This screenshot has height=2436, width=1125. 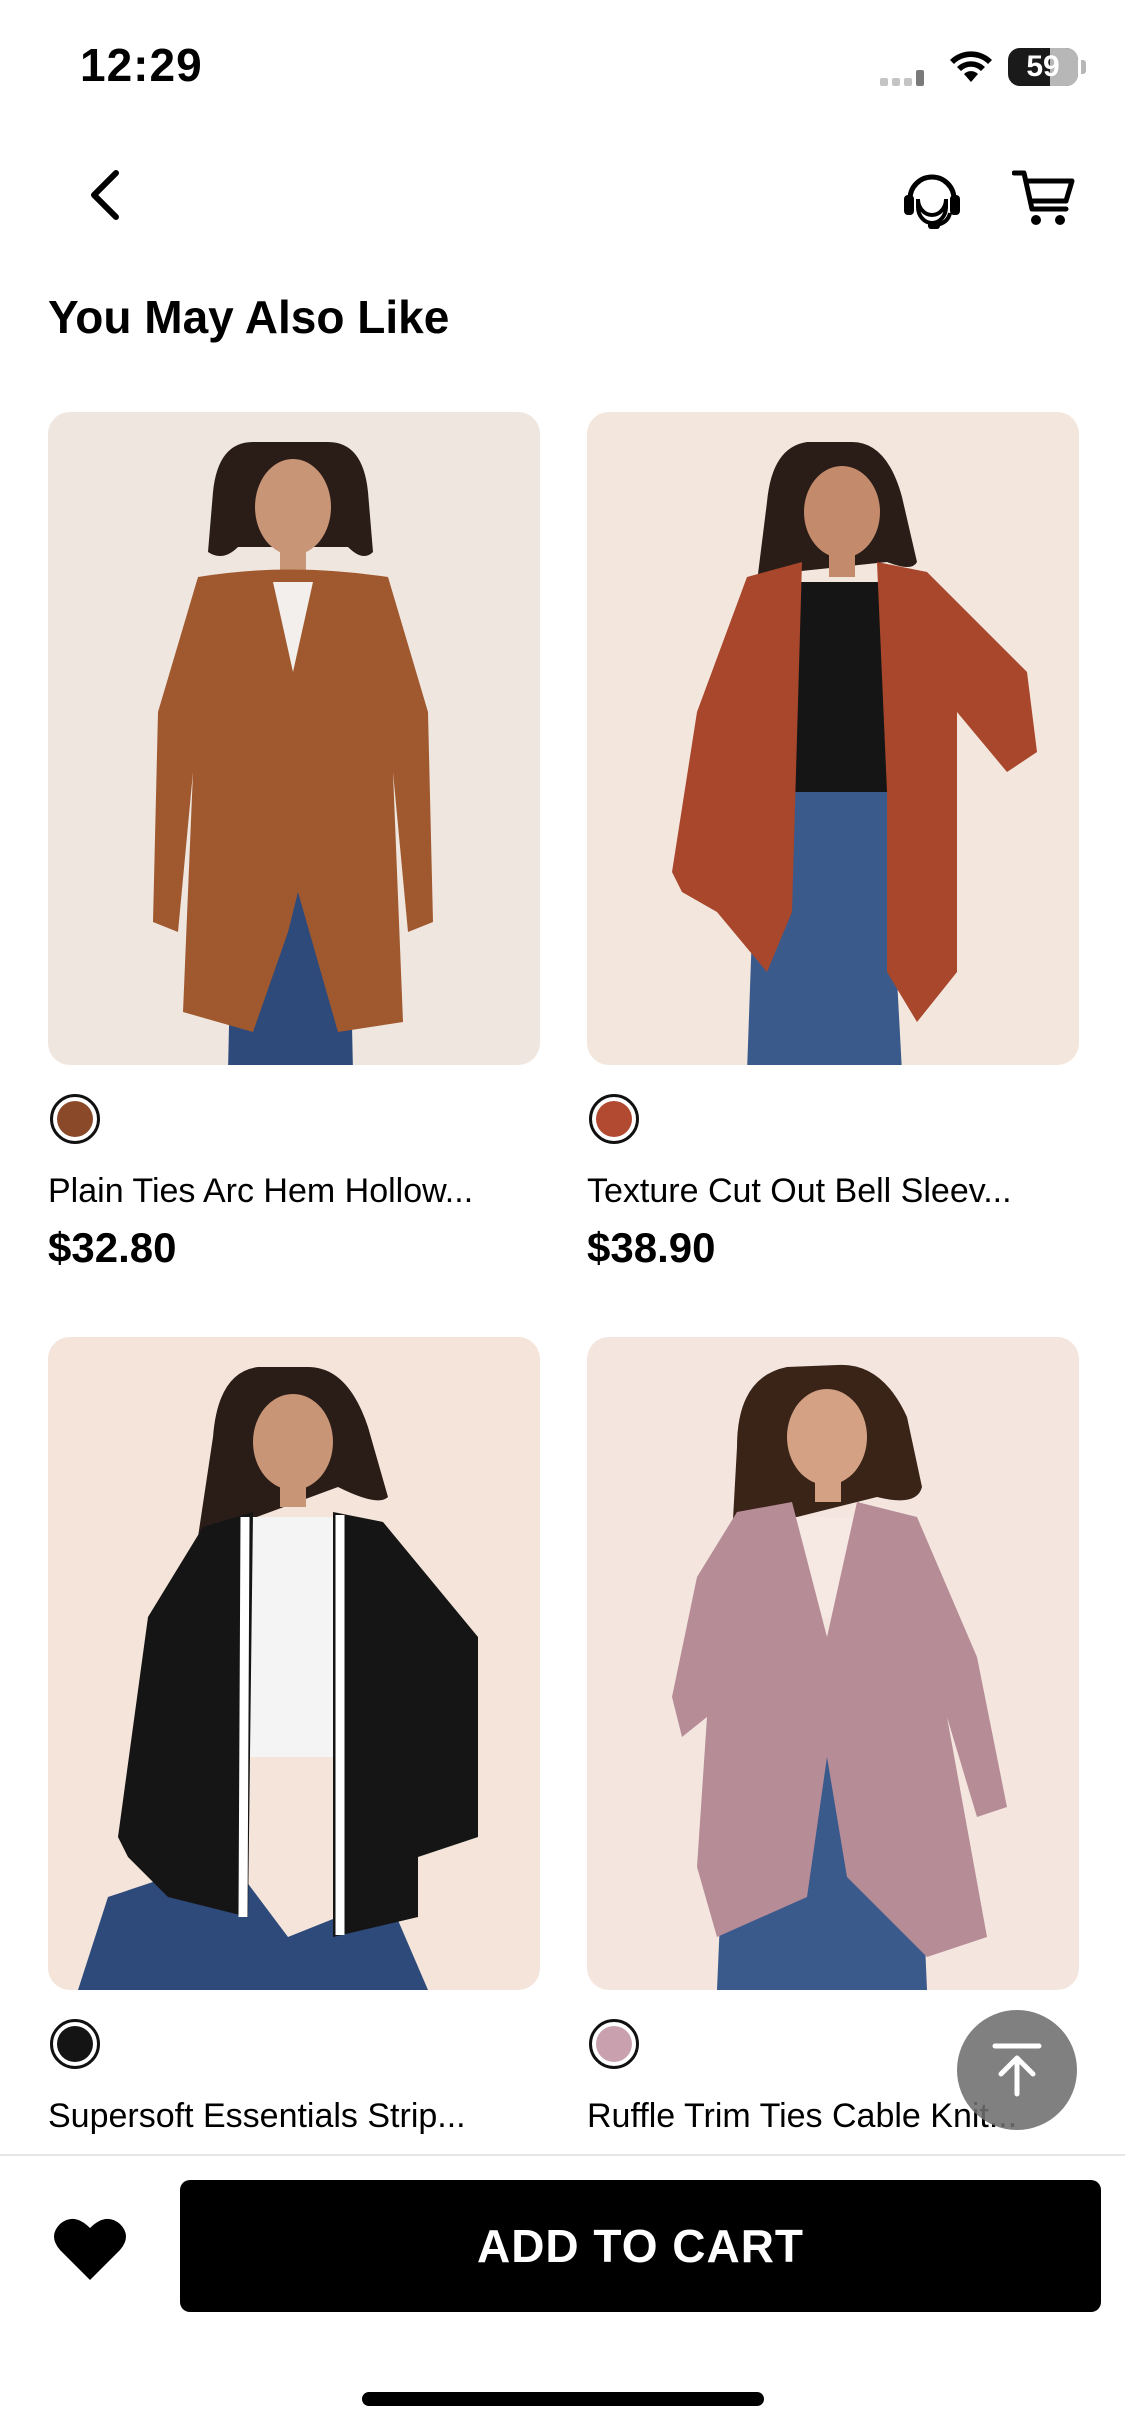 I want to click on home-indicator, so click(x=563, y=2399).